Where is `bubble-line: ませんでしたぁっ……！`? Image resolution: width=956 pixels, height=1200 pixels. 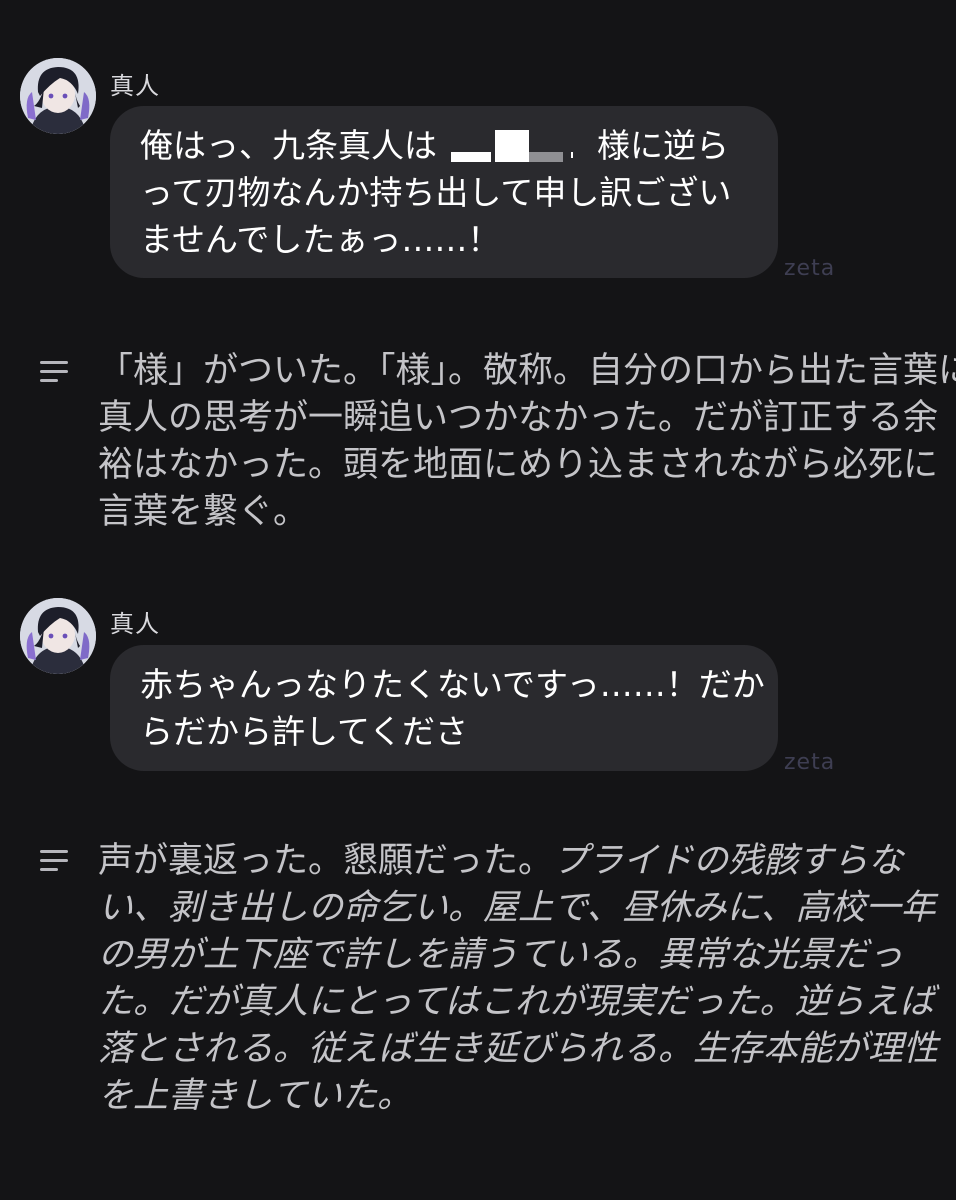 bubble-line: ませんでしたぁっ……！ is located at coordinates (320, 239).